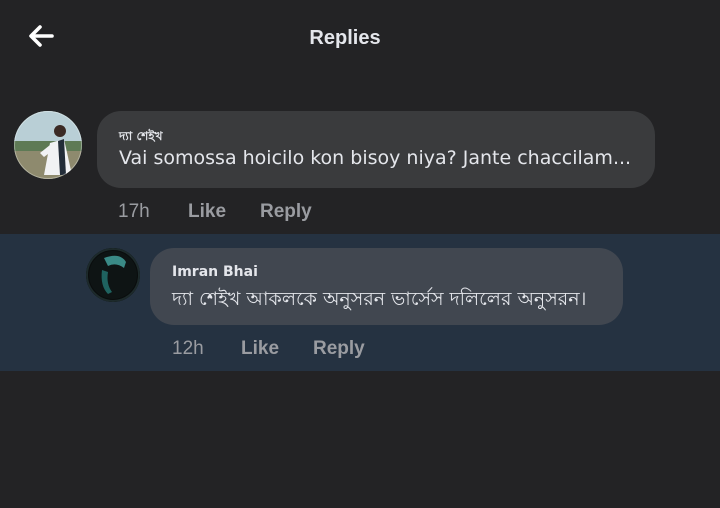 This screenshot has height=508, width=720. Describe the element at coordinates (215, 272) in the screenshot. I see `comment-author: Imran Bhai` at that location.